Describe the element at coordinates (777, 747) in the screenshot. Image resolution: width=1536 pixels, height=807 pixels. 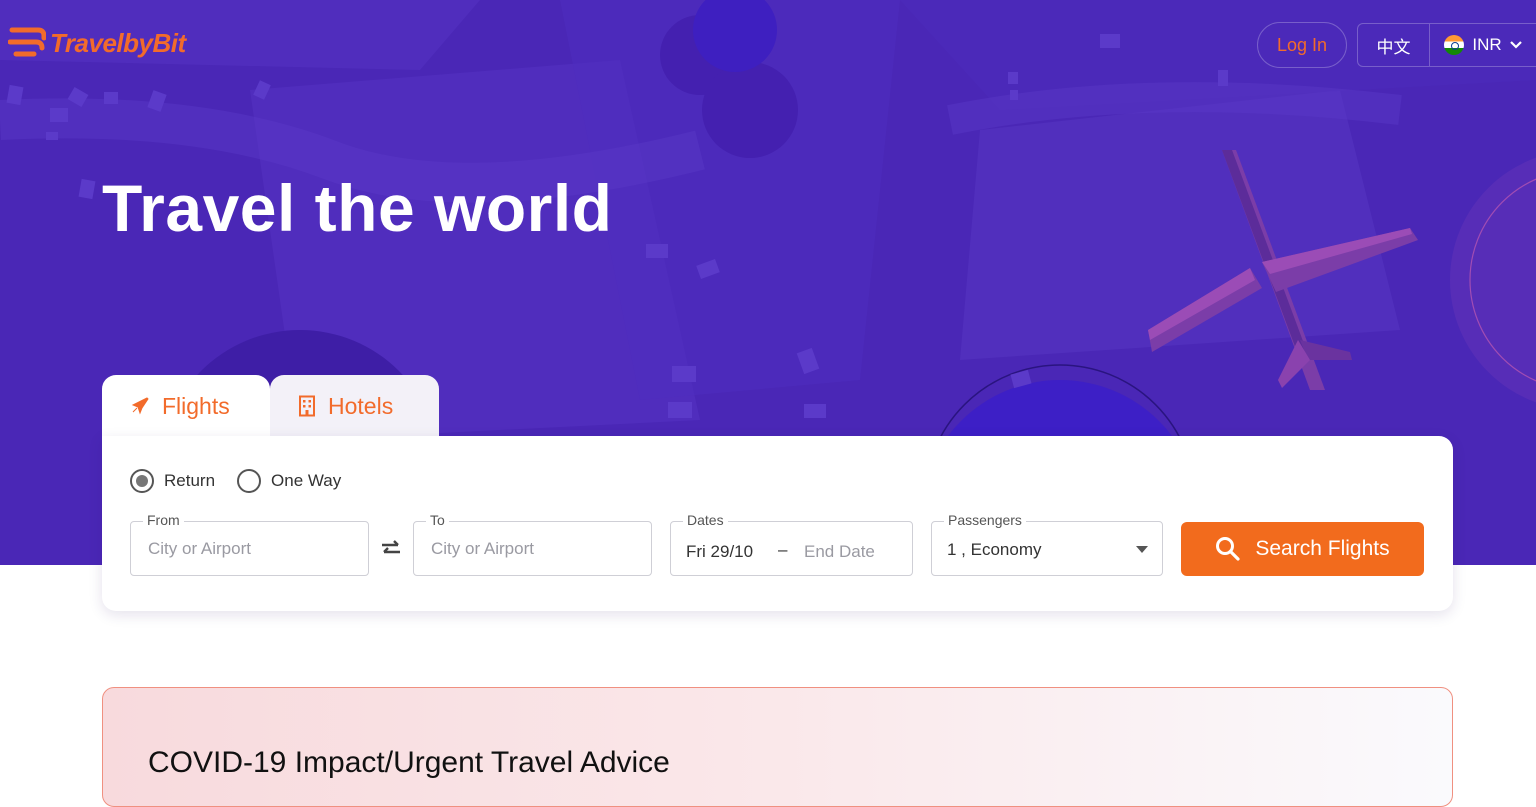
I see `covid-advice-banner: COVID-19 Impact/Urgent Travel Advice` at that location.